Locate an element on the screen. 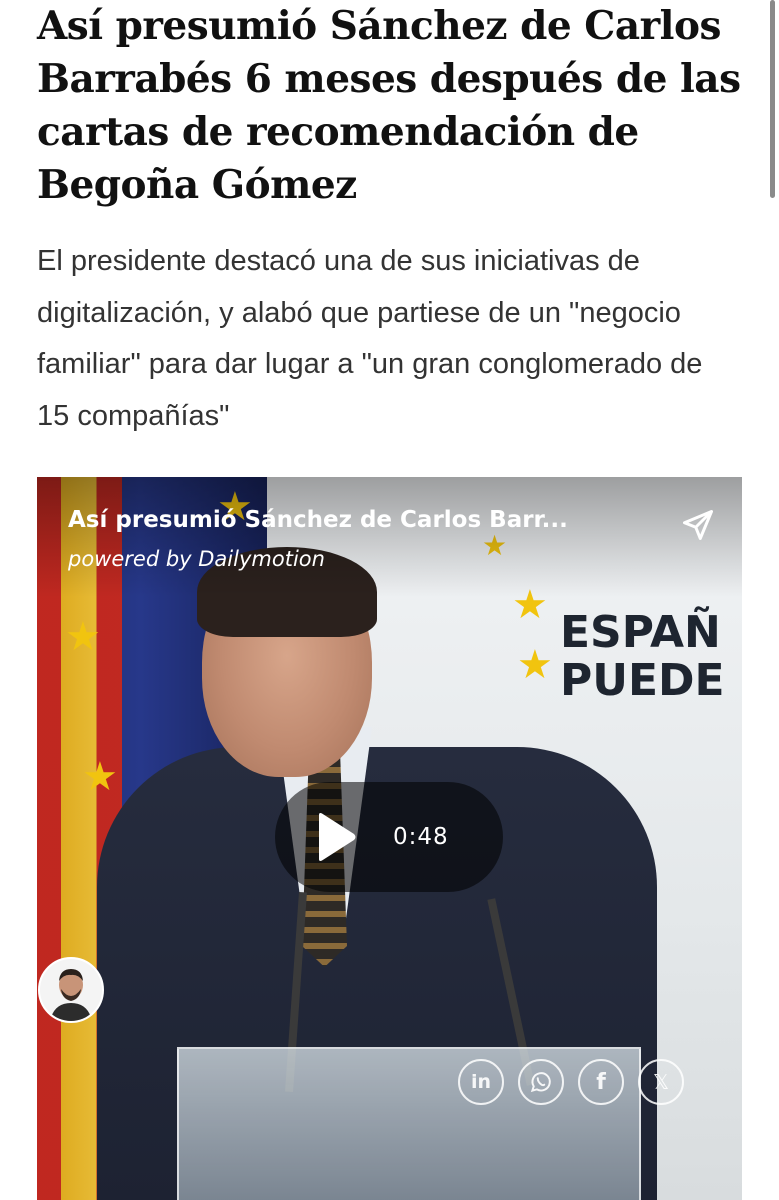  page-scrollbar is located at coordinates (772, 99).